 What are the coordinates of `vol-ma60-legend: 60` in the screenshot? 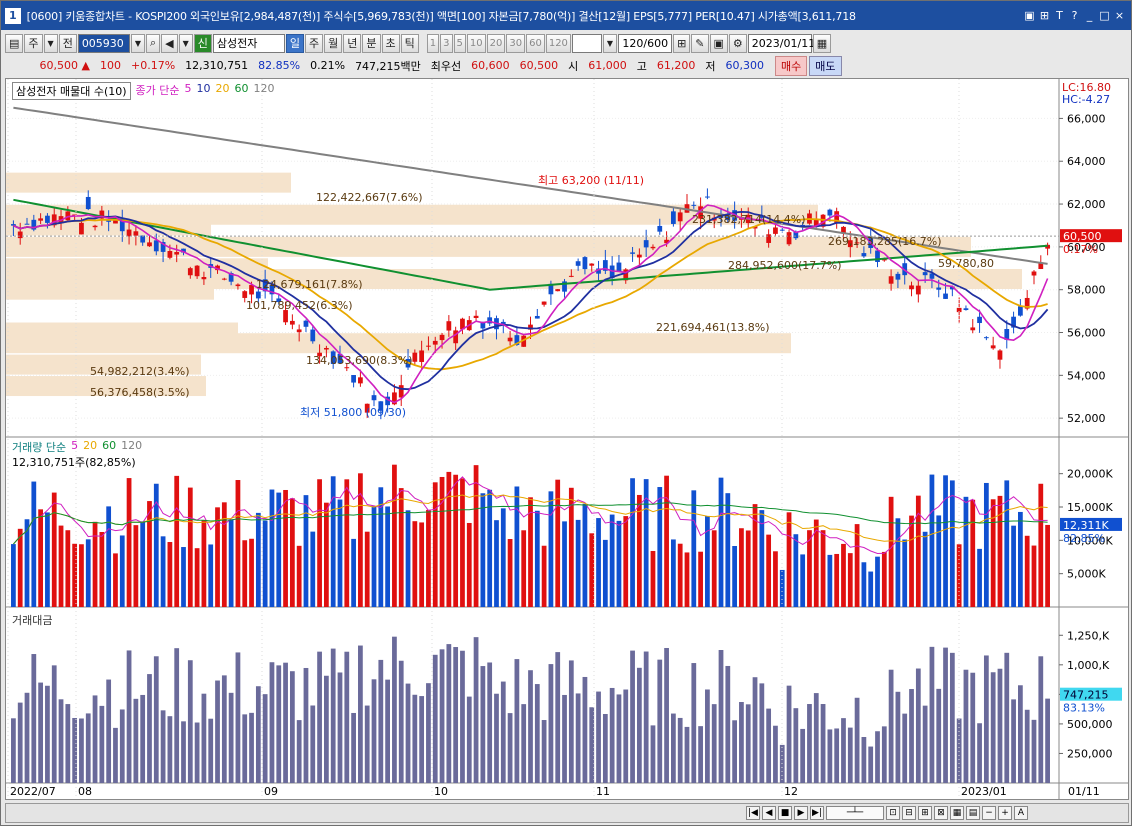 It's located at (109, 447).